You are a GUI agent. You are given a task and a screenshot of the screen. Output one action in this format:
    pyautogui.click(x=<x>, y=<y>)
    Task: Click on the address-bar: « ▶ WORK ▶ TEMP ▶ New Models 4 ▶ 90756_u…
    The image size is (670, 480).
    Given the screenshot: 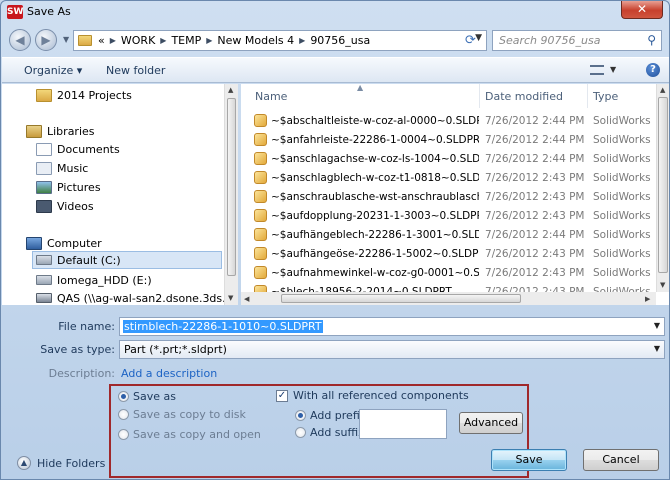 What is the action you would take?
    pyautogui.click(x=280, y=40)
    